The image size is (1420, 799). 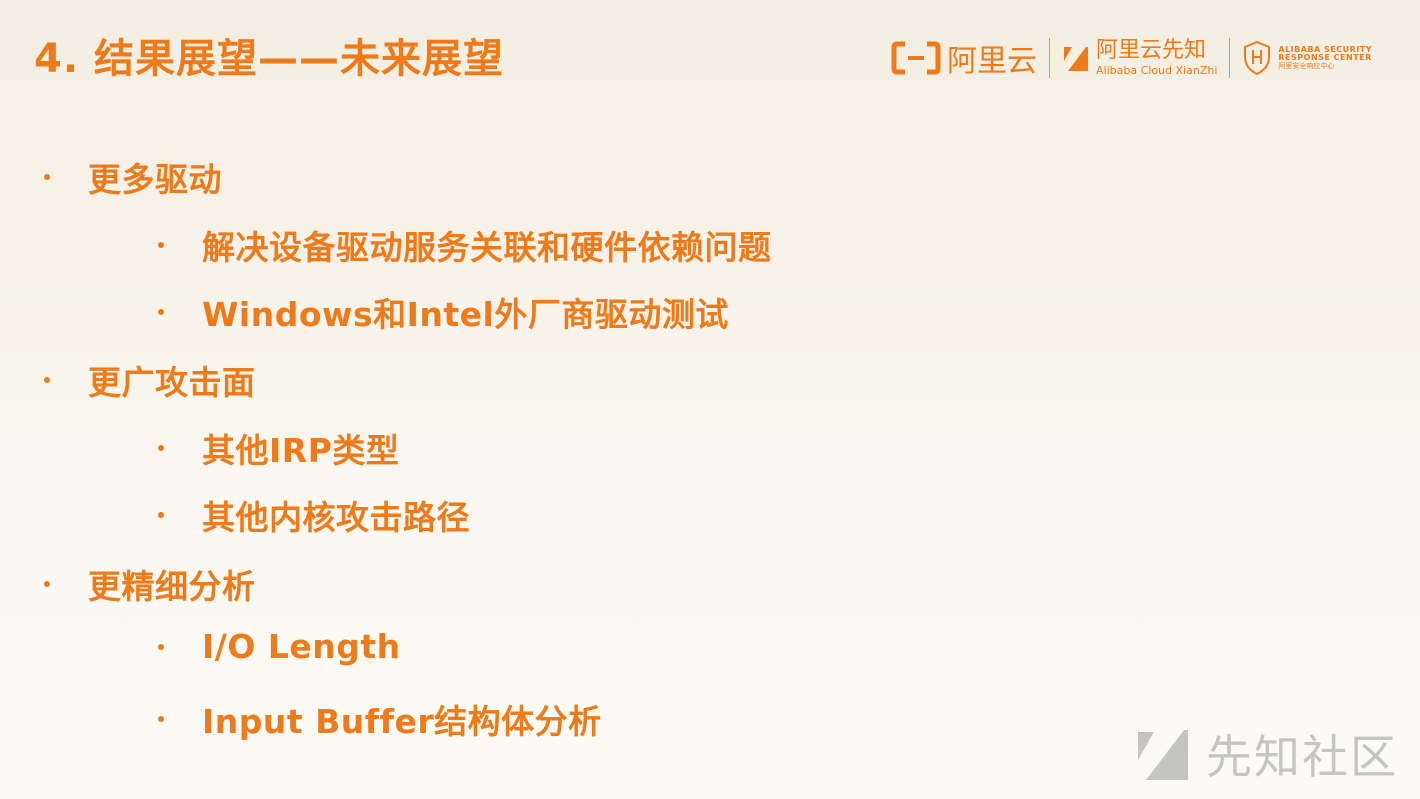 I want to click on list-item: Input Buffer结构体分析, so click(x=380, y=719).